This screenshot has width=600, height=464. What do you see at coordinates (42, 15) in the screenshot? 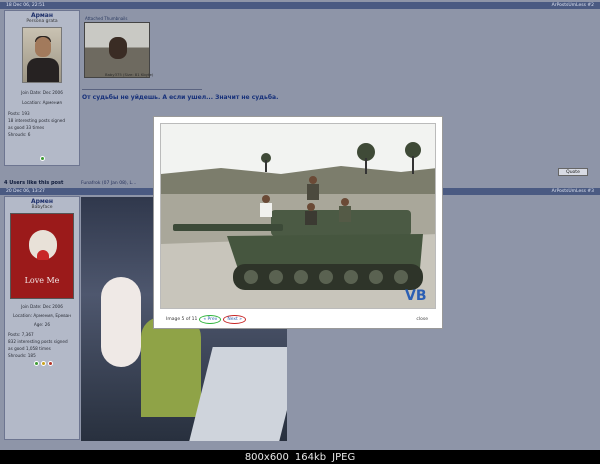
I see `username: Арман` at bounding box center [42, 15].